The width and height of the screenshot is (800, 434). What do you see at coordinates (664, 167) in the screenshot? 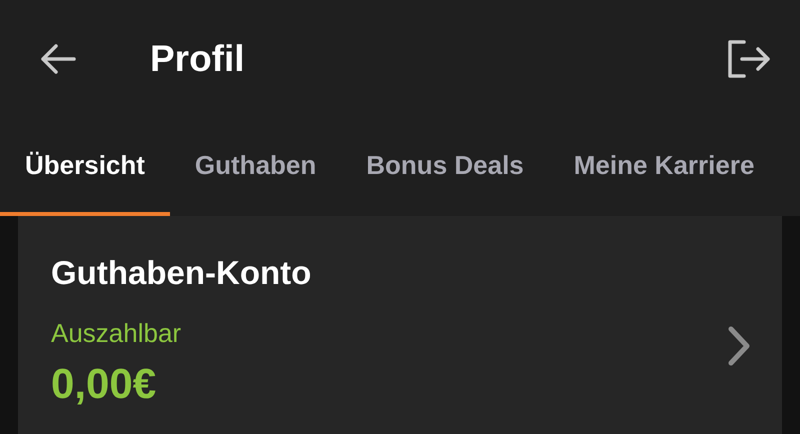
I see `tab: Meine Karriere` at bounding box center [664, 167].